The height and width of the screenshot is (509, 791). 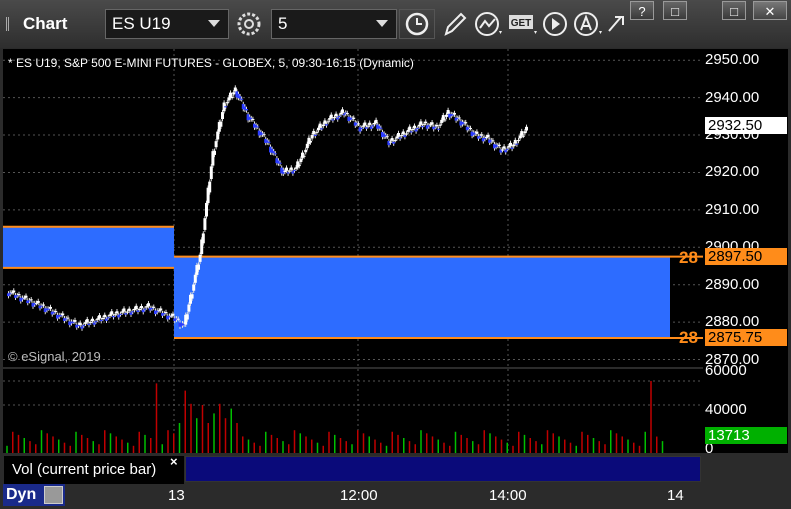 What do you see at coordinates (732, 322) in the screenshot?
I see `price-tick-label: 2880.00` at bounding box center [732, 322].